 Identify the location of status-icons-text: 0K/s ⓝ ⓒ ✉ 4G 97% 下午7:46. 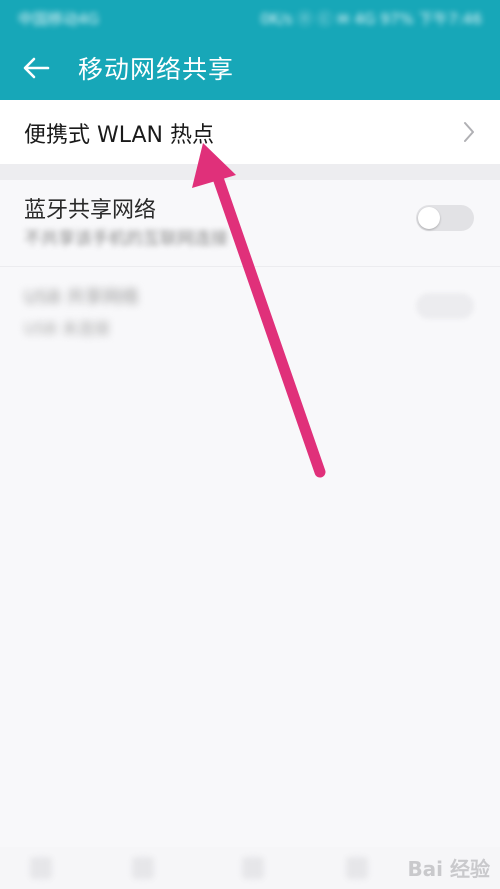
(371, 19).